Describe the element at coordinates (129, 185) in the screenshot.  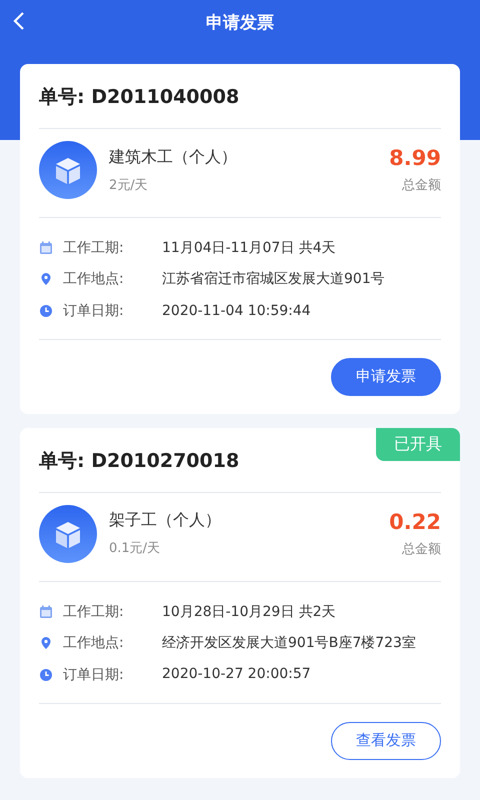
I see `daily-rate: 2元/天` at that location.